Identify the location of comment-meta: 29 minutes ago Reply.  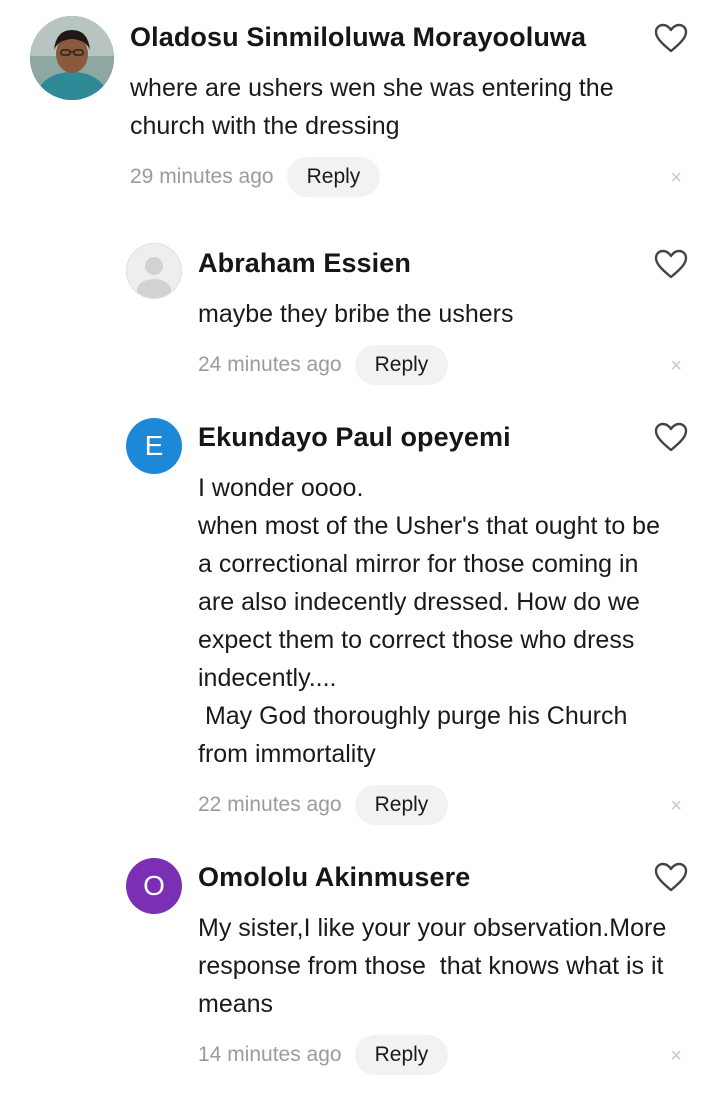
(255, 177).